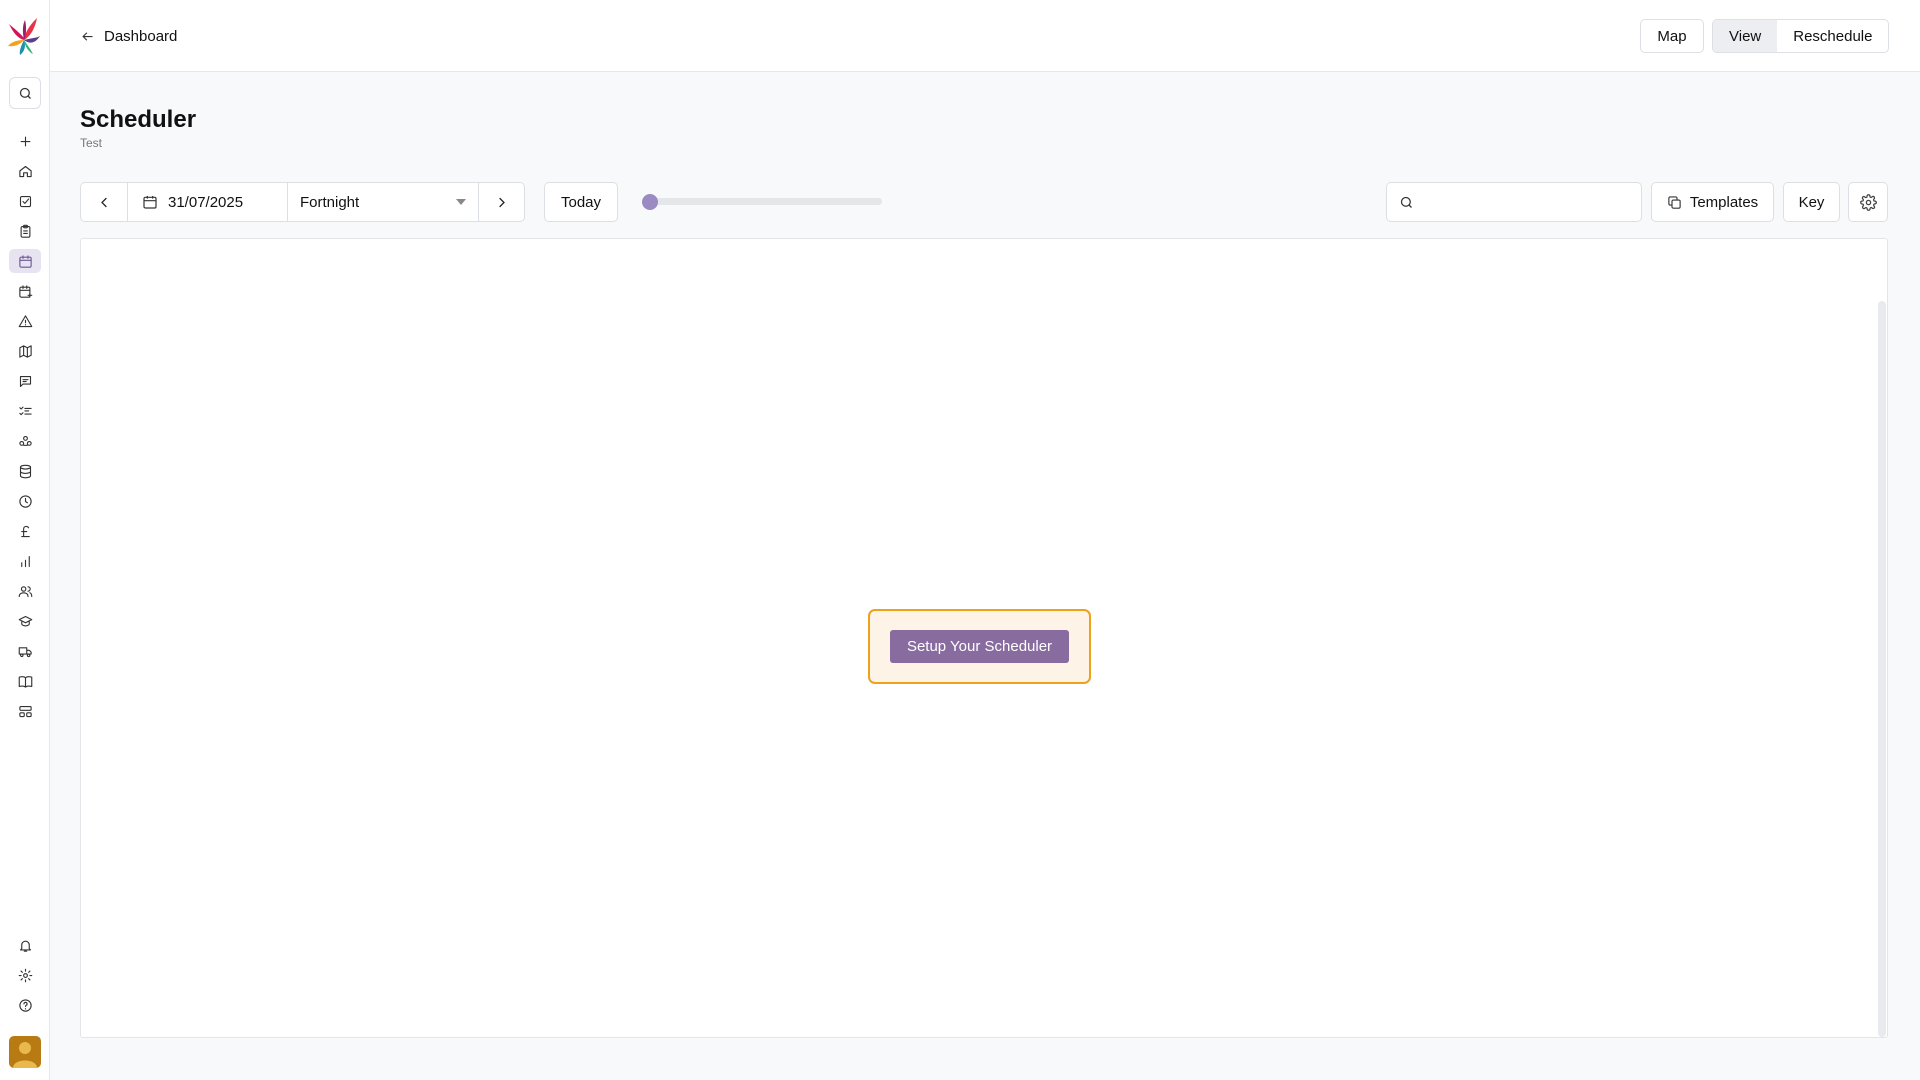 The height and width of the screenshot is (1080, 1920). What do you see at coordinates (330, 202) in the screenshot?
I see `period-selected-value: Fortnight` at bounding box center [330, 202].